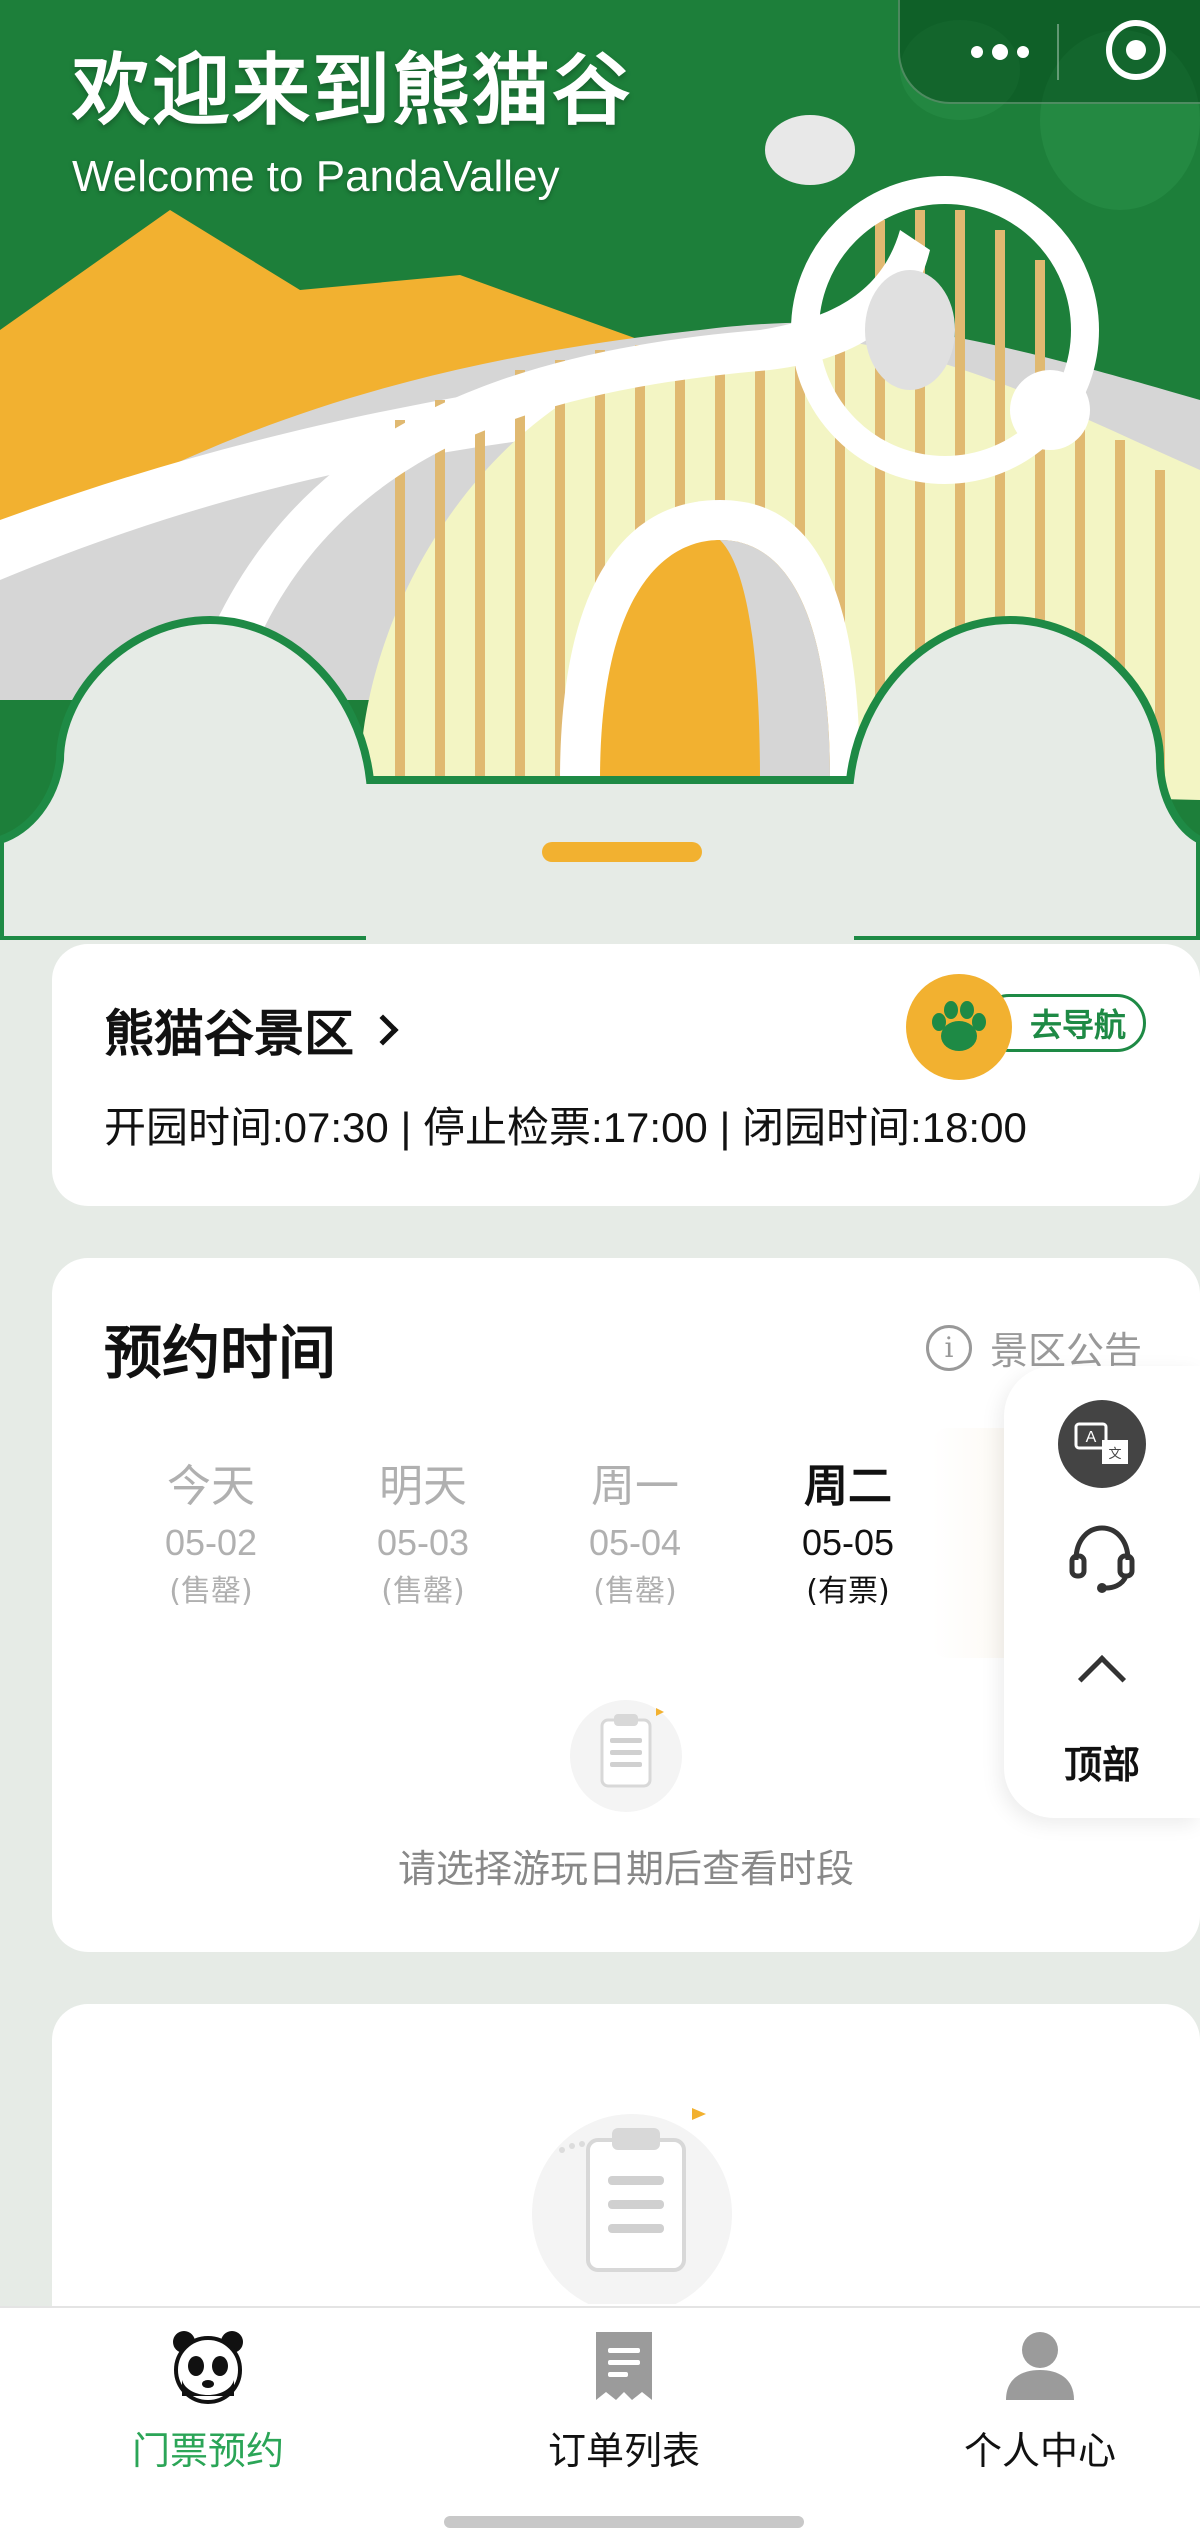 The width and height of the screenshot is (1200, 2531). What do you see at coordinates (1000, 52) in the screenshot?
I see `more-dots-icon` at bounding box center [1000, 52].